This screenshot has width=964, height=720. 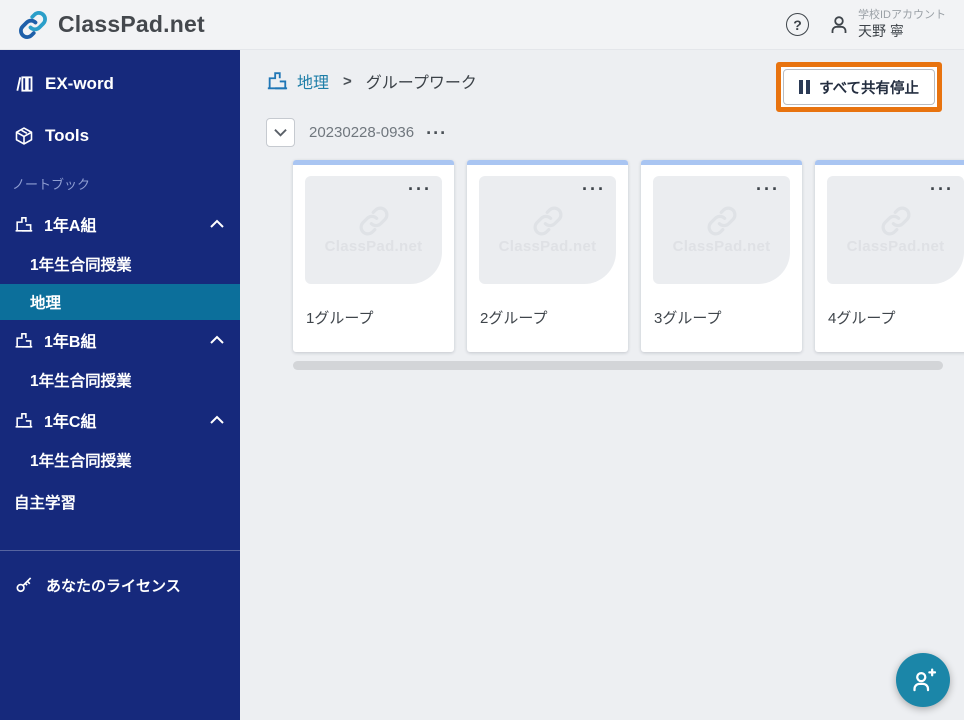 I want to click on help-icon: ?, so click(x=797, y=24).